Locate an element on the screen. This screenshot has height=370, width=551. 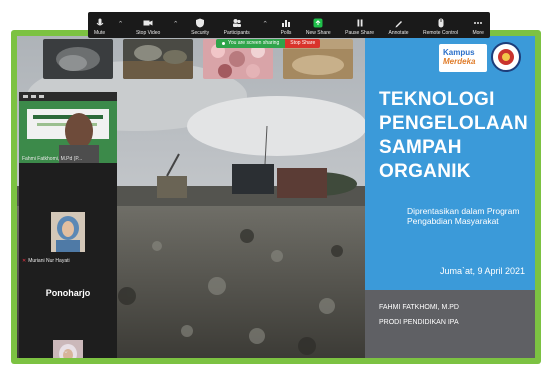
pen-icon is located at coordinates (398, 24).